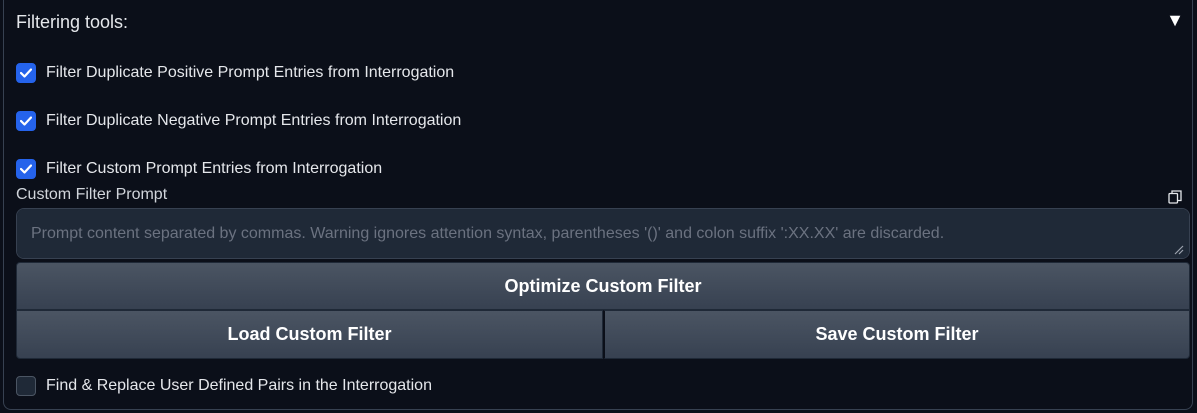 The width and height of the screenshot is (1197, 413). I want to click on copy-icon, so click(1175, 197).